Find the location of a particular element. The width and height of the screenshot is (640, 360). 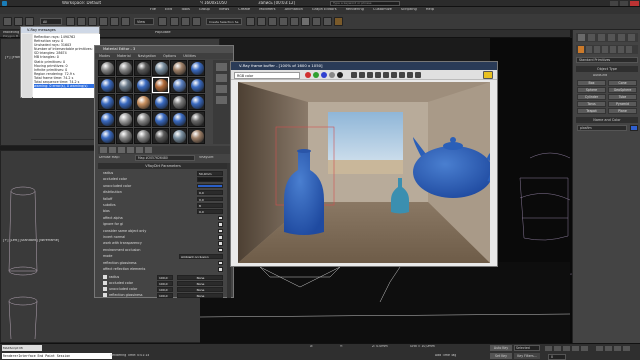

name-and-color-rollout: Name and Color is located at coordinates (607, 120).